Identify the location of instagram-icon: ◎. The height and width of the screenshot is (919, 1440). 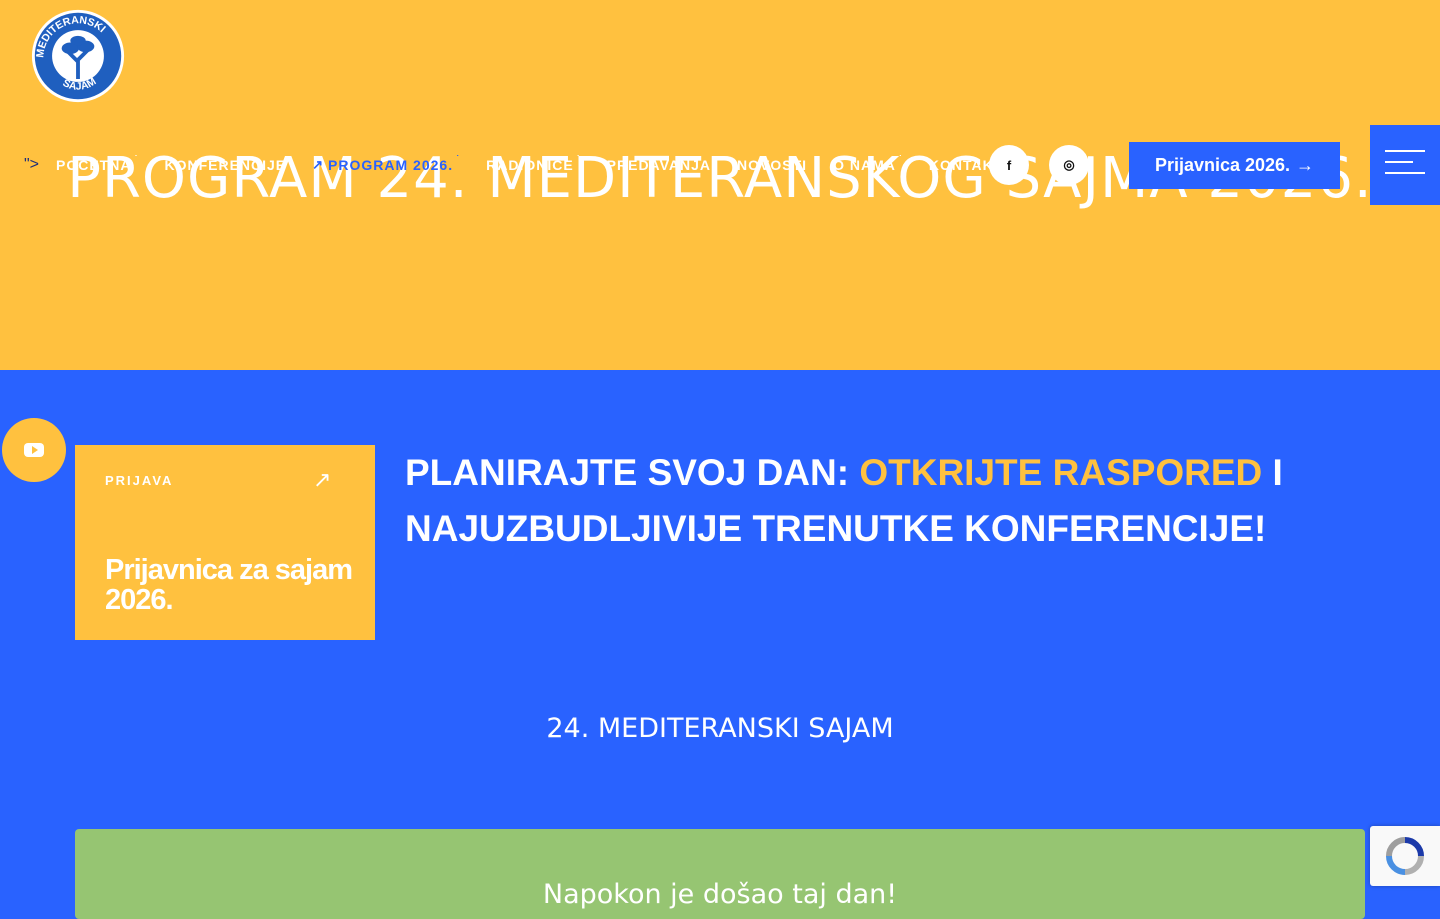
(1069, 165).